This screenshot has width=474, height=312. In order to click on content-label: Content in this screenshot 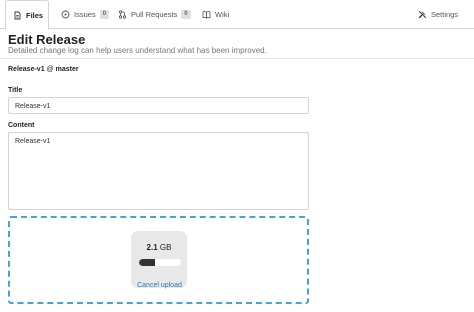, I will do `click(21, 125)`.